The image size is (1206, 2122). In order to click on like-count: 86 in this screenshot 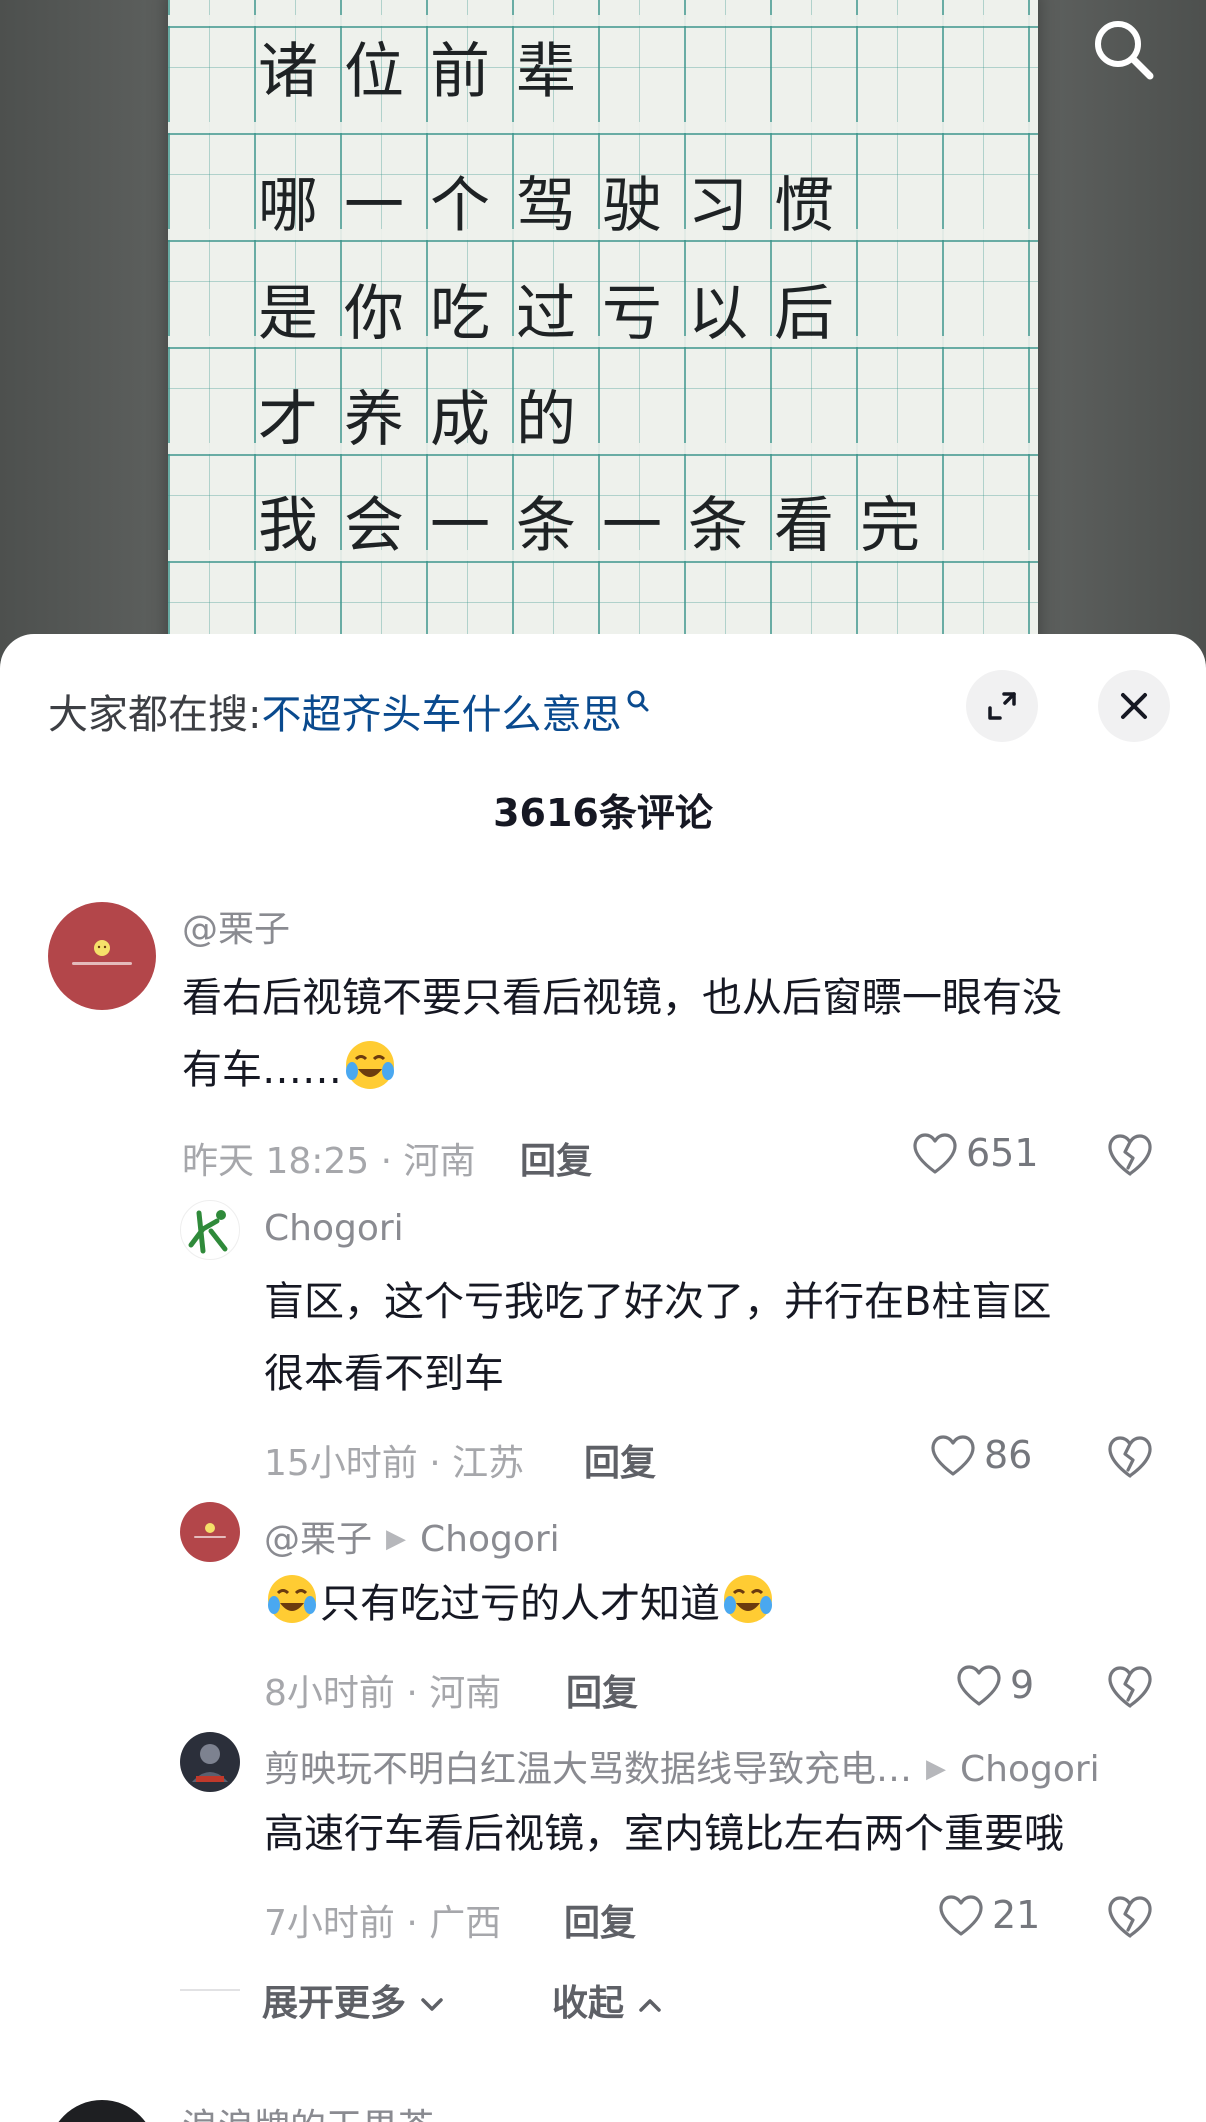, I will do `click(1008, 1455)`.